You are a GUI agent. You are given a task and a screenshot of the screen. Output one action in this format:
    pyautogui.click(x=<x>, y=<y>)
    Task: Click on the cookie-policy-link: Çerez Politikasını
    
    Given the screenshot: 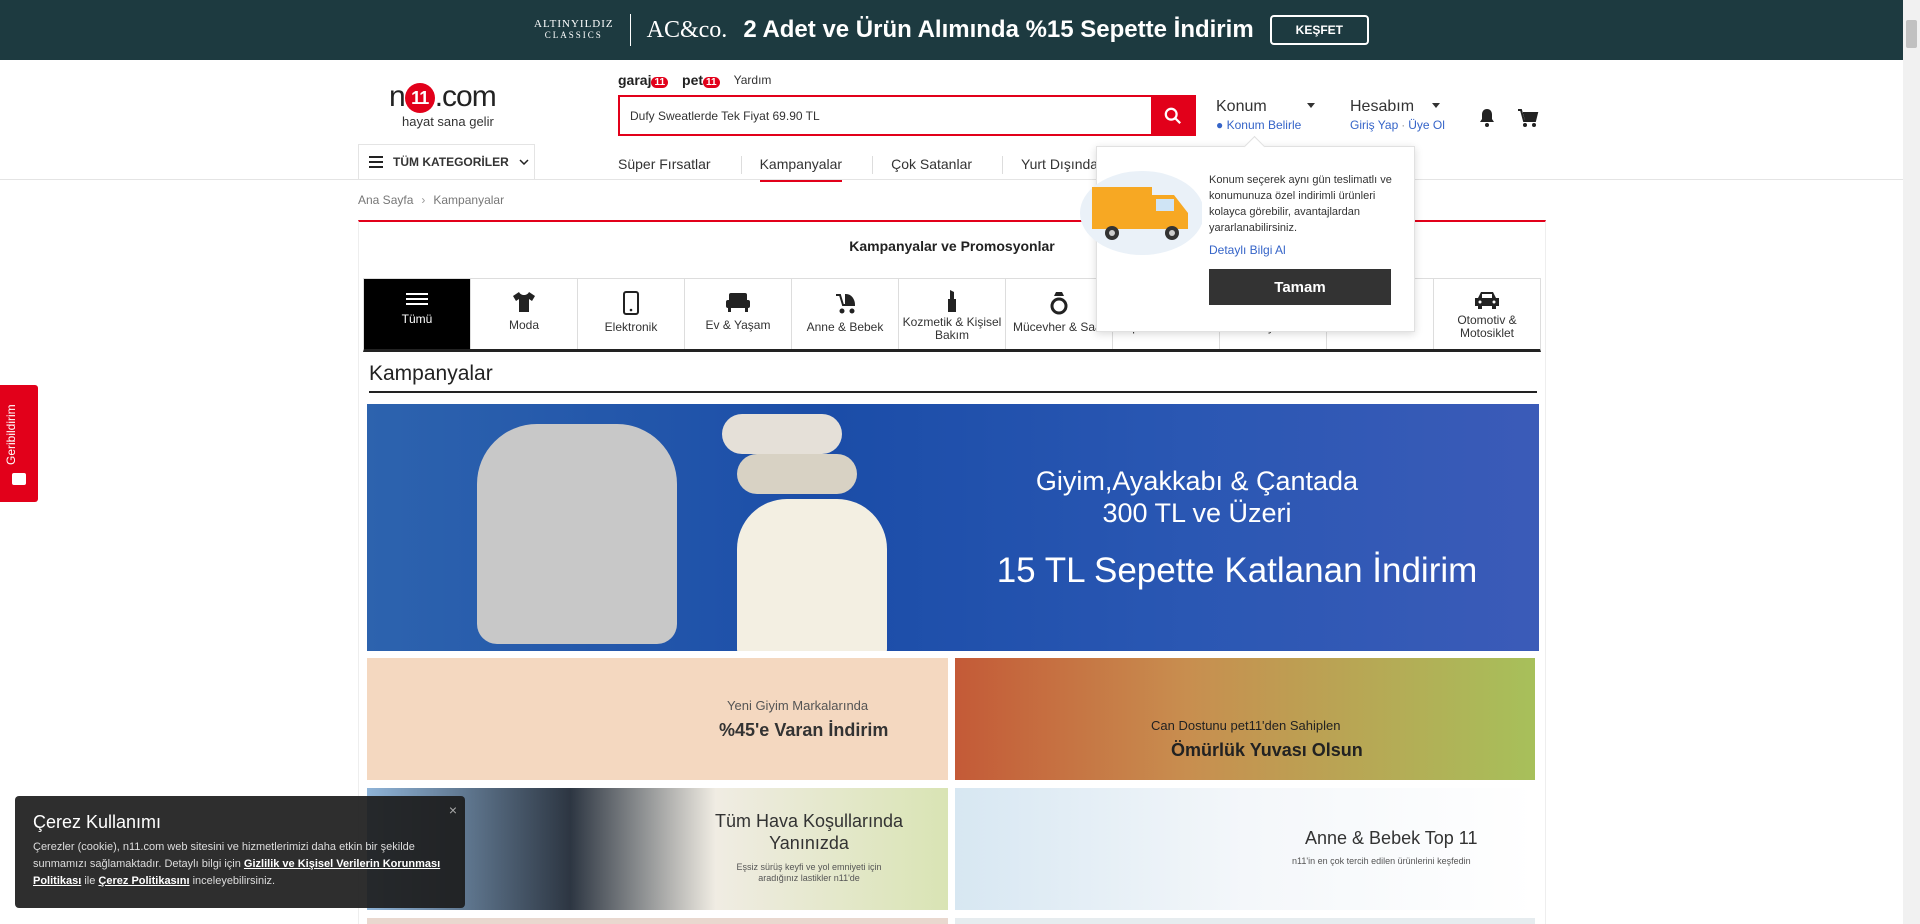 What is the action you would take?
    pyautogui.click(x=143, y=881)
    